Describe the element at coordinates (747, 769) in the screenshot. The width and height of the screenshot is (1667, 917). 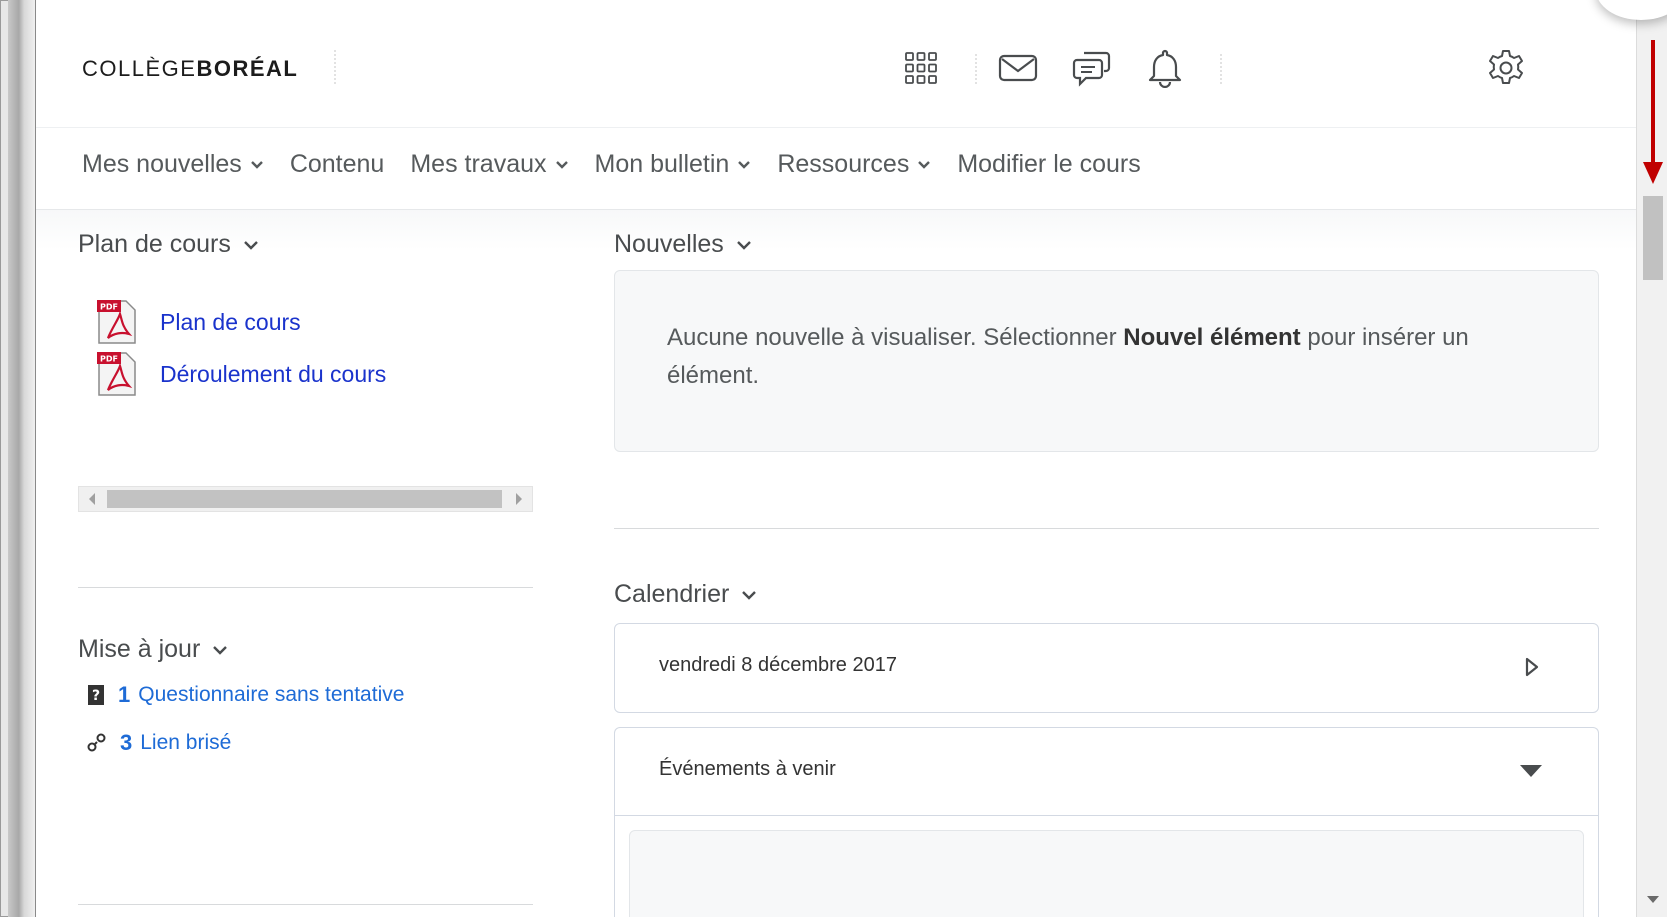
I see `upcoming-events-label: Événements à venir` at that location.